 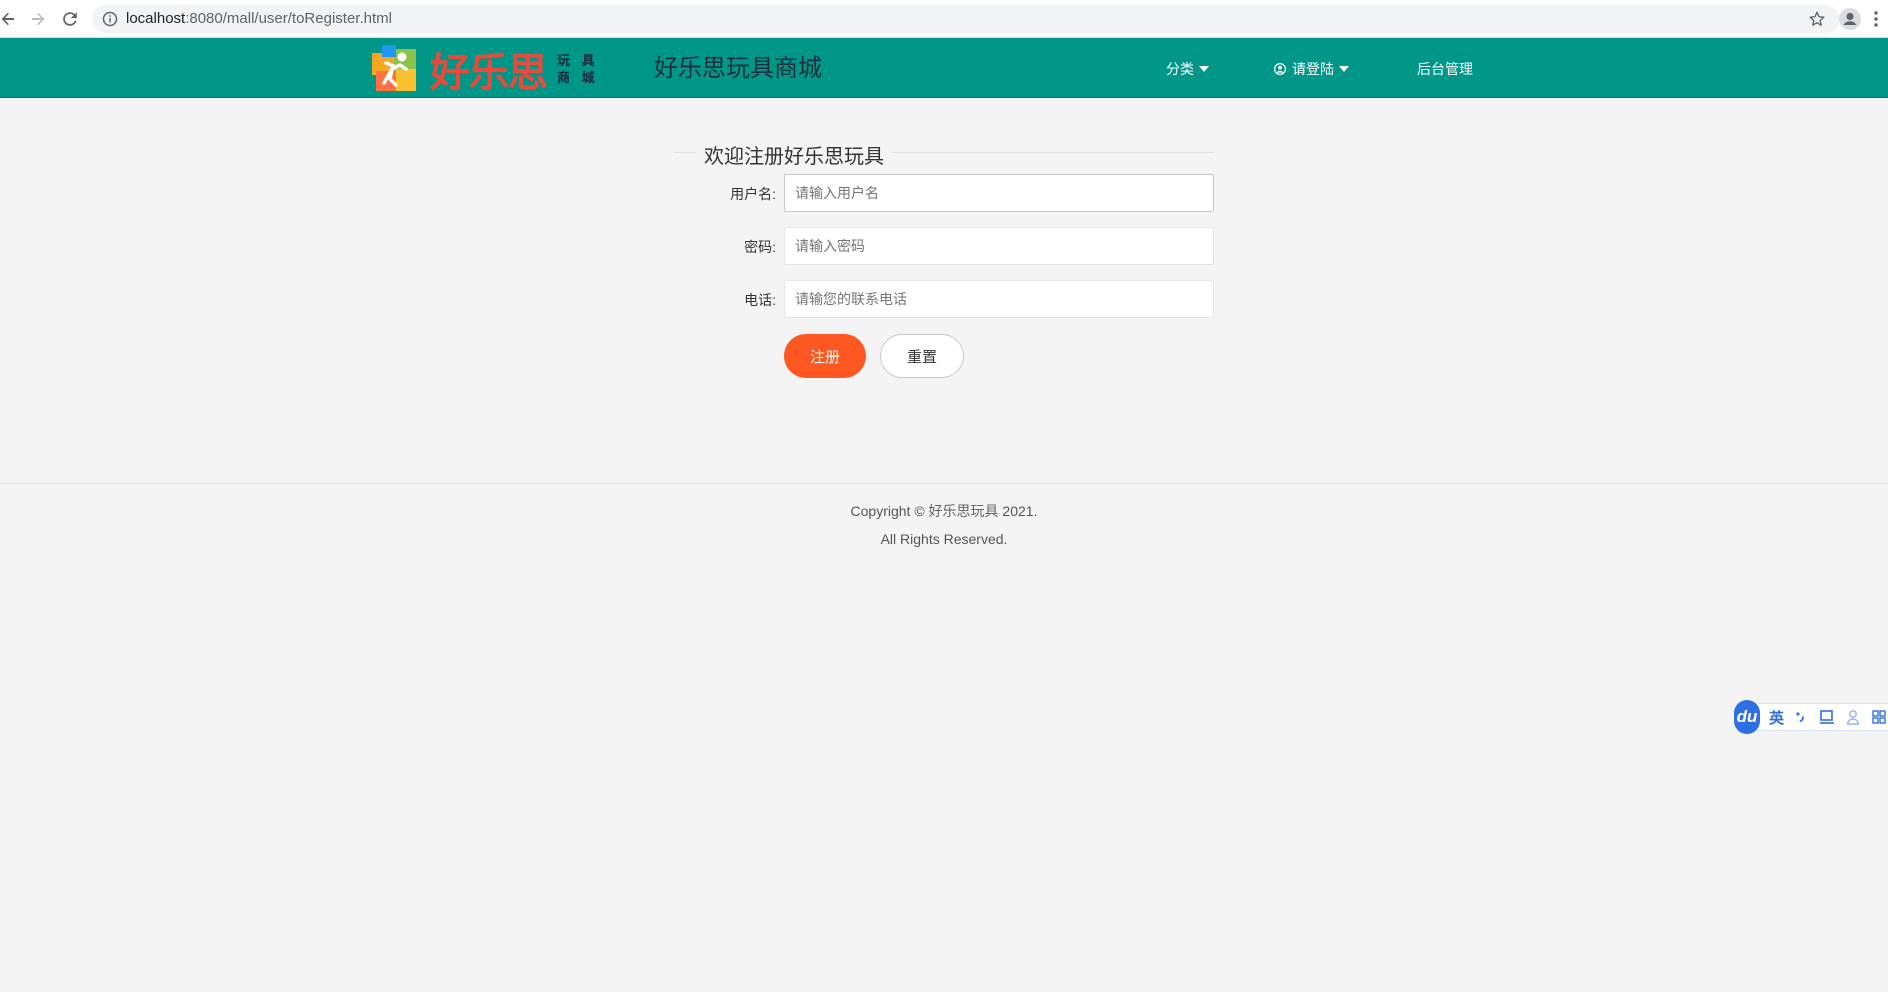 I want to click on footer-rights: All Rights Reserved., so click(x=944, y=539).